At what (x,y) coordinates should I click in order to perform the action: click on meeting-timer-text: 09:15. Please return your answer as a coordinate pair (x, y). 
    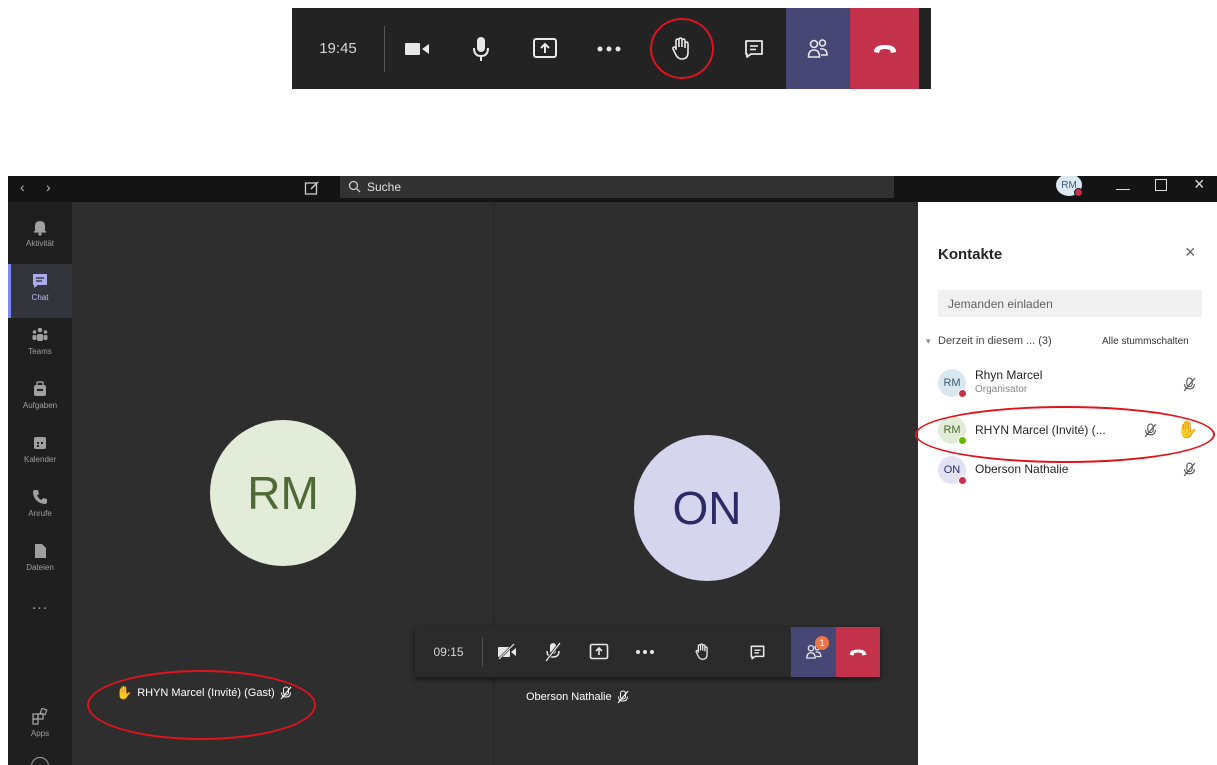
    Looking at the image, I should click on (448, 652).